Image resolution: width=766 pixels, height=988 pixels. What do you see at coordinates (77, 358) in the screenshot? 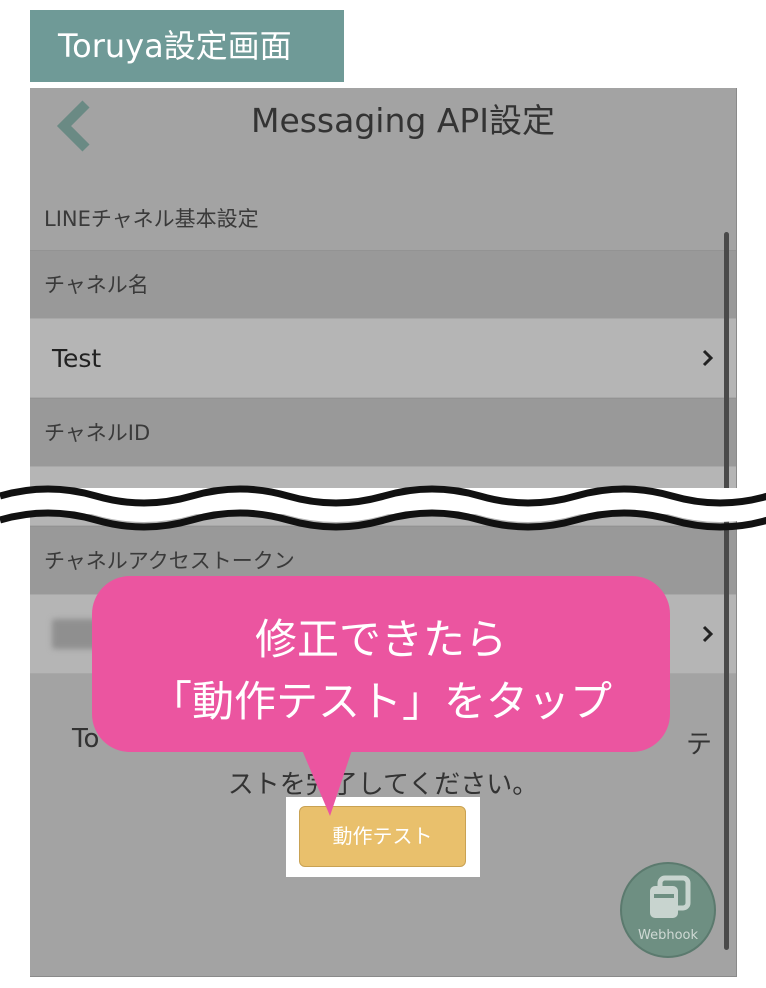
I see `channel-name-value: Test` at bounding box center [77, 358].